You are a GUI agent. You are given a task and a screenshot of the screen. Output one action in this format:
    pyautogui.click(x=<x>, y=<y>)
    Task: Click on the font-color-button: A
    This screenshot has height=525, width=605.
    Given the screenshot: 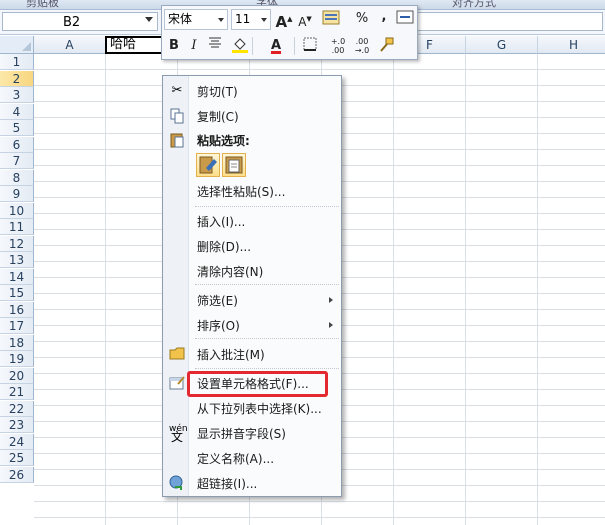 What is the action you would take?
    pyautogui.click(x=276, y=46)
    